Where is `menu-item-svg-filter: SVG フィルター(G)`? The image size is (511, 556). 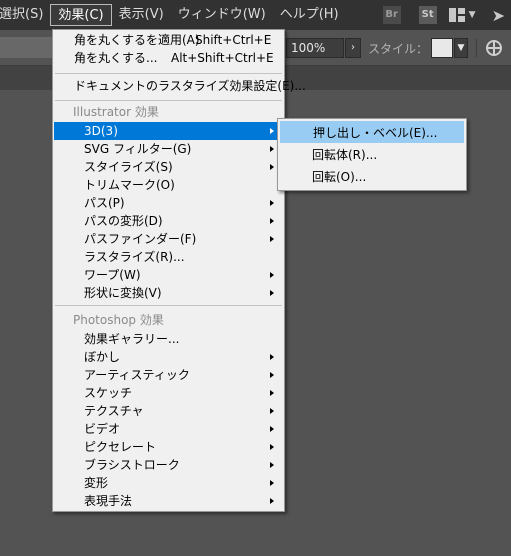 menu-item-svg-filter: SVG フィルター(G) is located at coordinates (168, 149).